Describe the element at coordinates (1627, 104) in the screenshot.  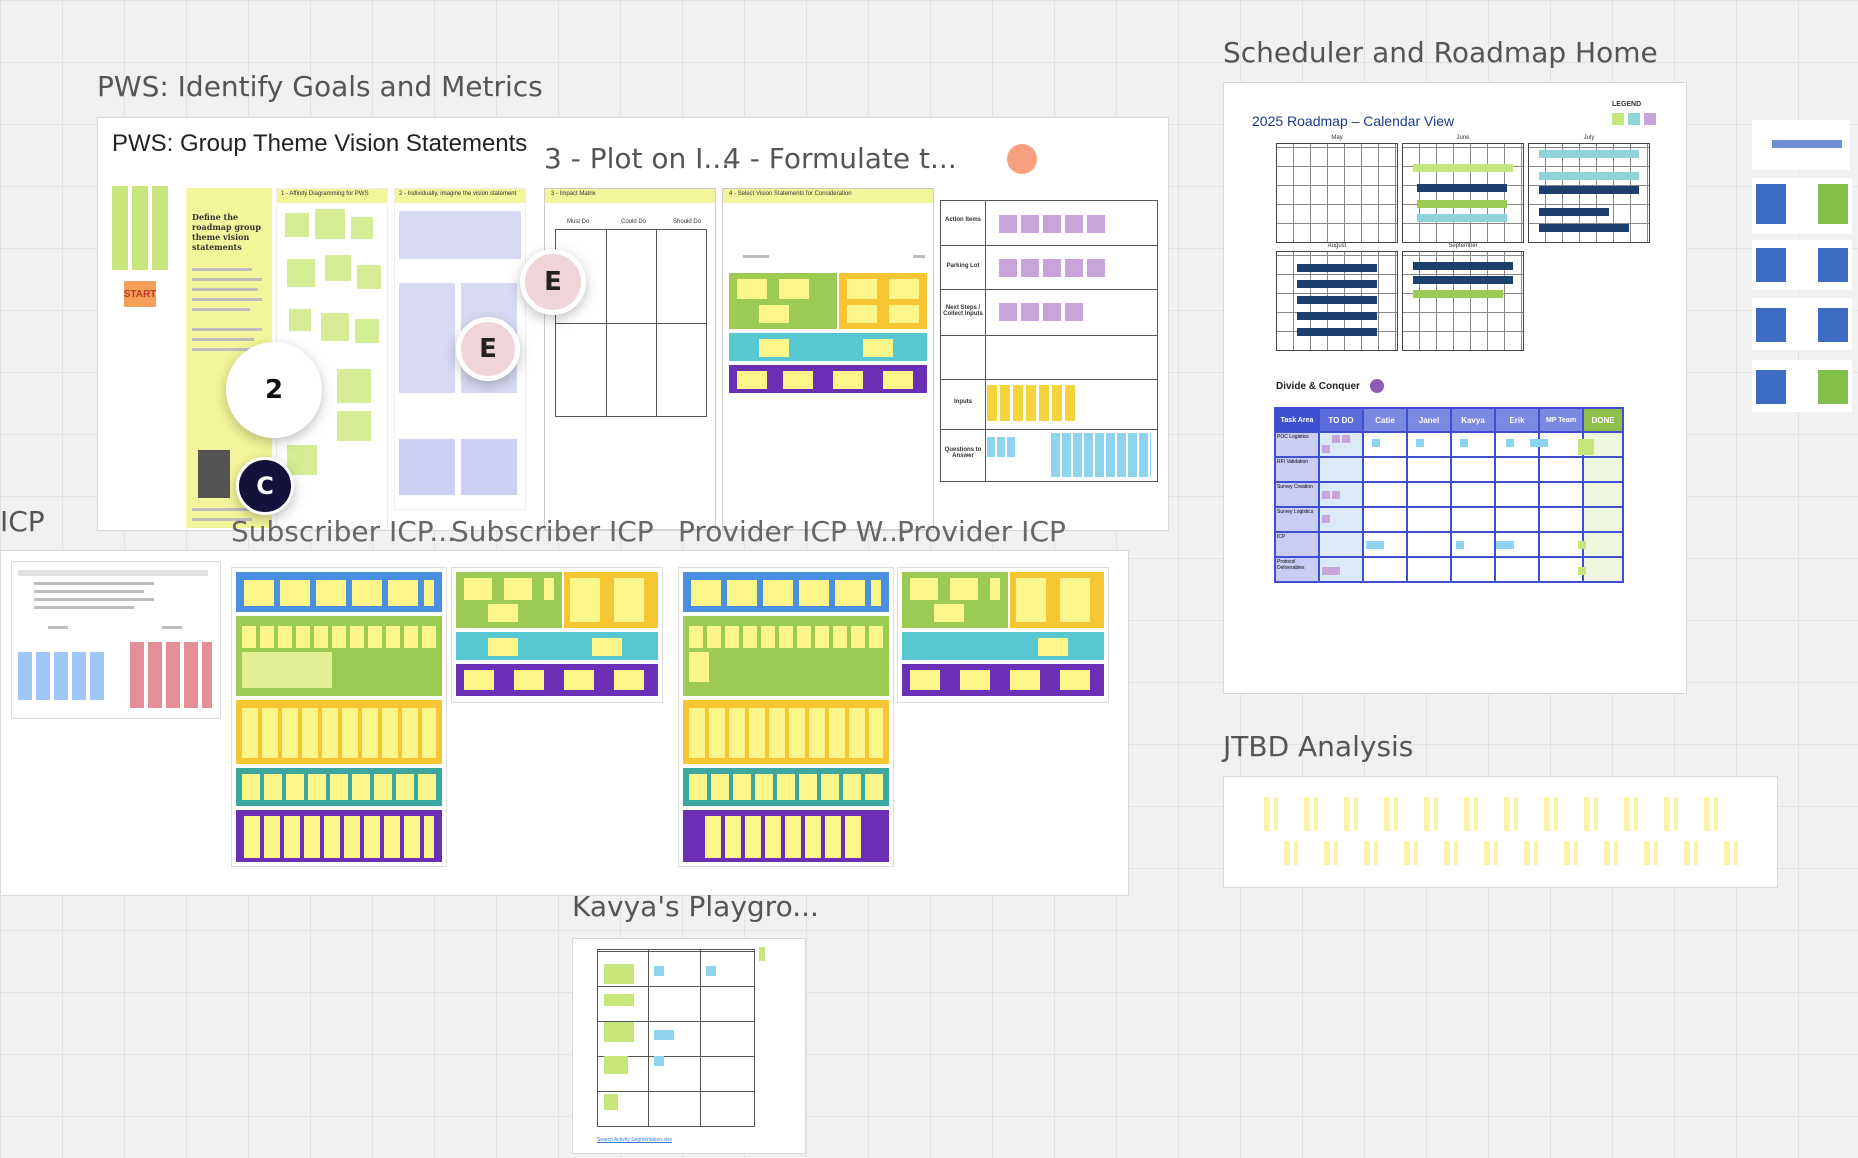
I see `legend-label: LEGEND` at that location.